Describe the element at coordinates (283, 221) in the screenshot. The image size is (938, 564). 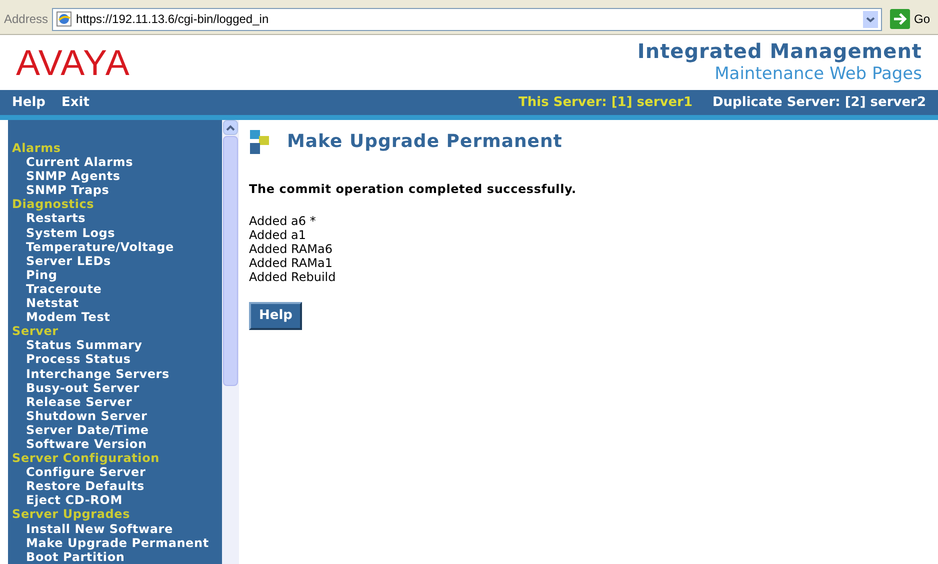
I see `result-line: Added a6 *` at that location.